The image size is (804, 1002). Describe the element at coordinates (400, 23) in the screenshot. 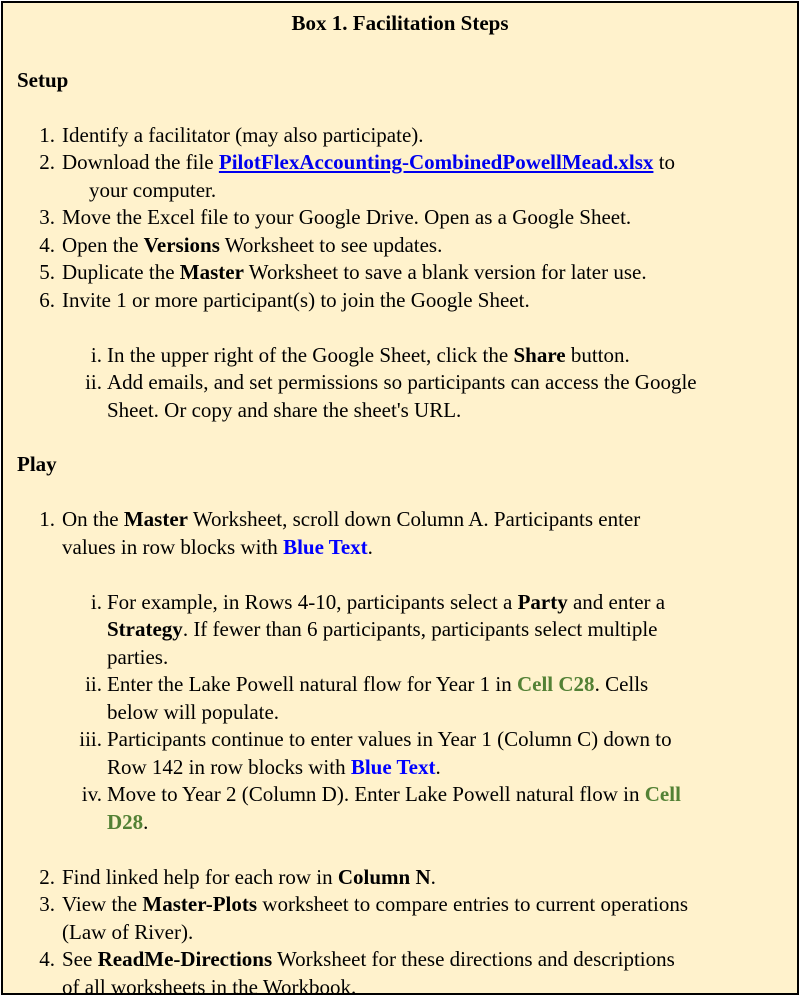

I see `box-title: Box 1. Facilitation Steps` at that location.